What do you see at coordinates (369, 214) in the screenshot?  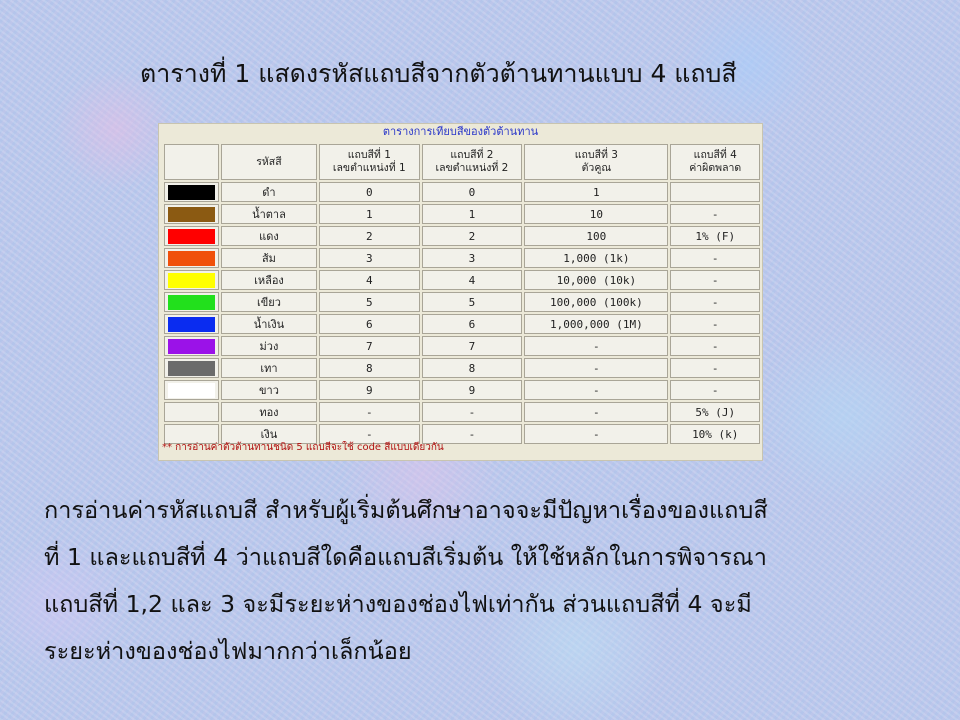 I see `band-1-cell: 1` at bounding box center [369, 214].